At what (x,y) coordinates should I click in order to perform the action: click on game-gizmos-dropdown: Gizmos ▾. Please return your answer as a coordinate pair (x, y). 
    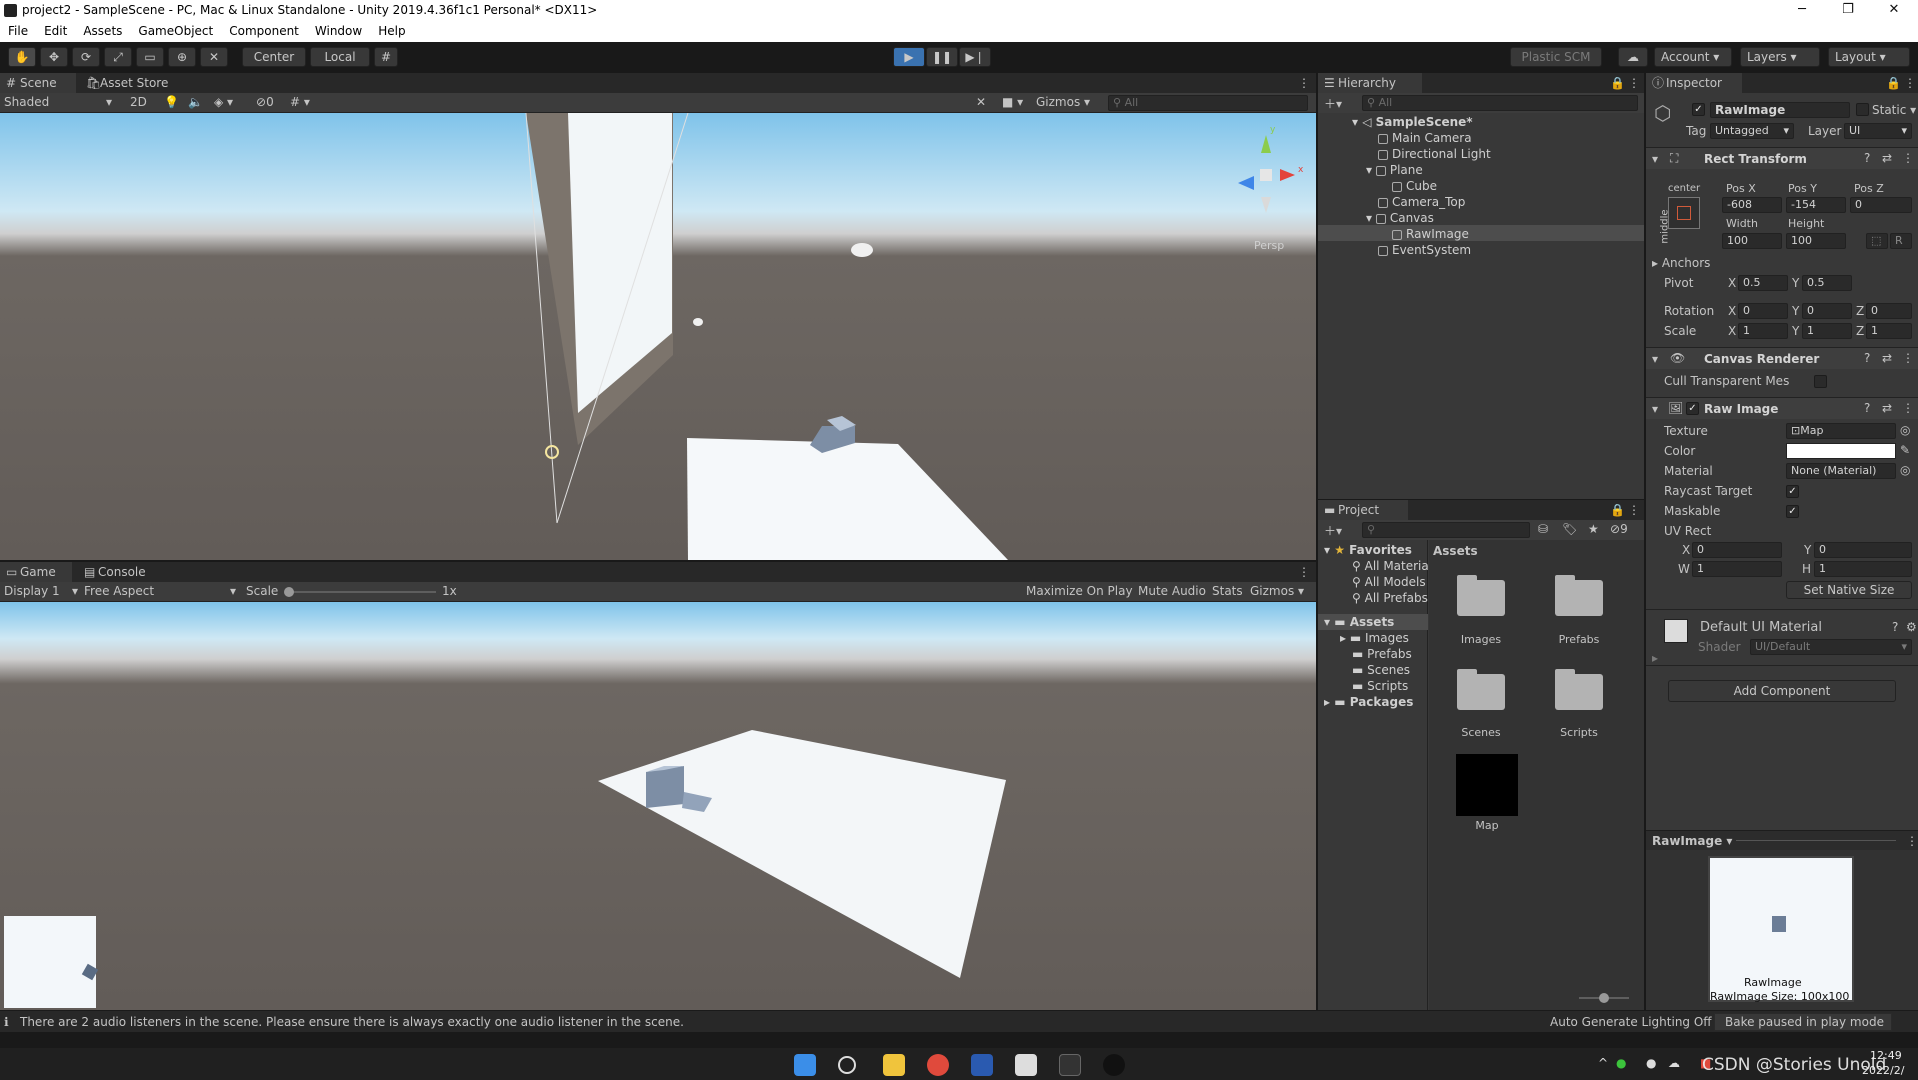
    Looking at the image, I should click on (1281, 591).